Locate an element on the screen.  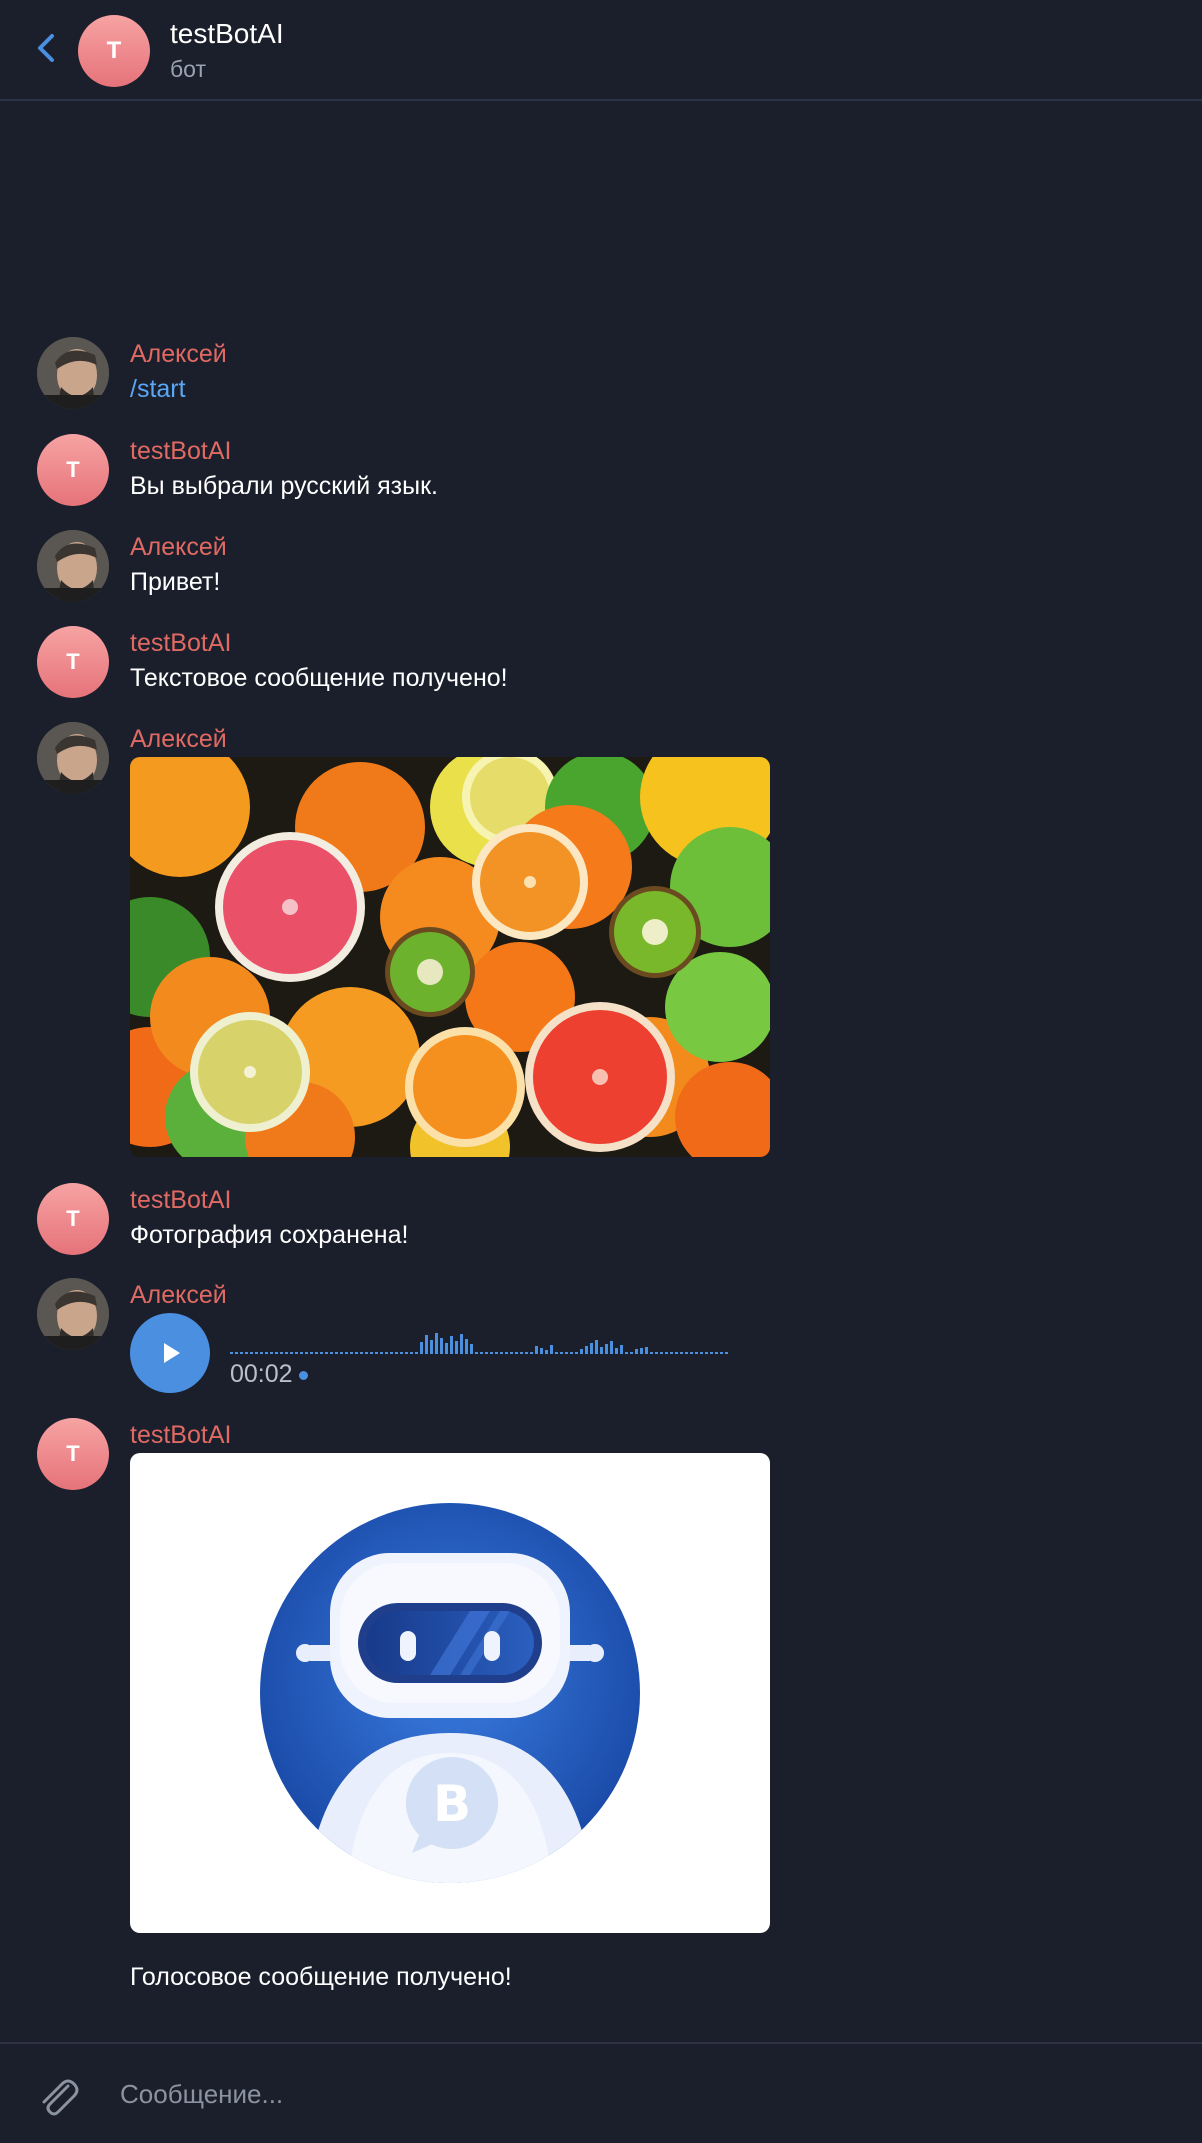
user-photo is located at coordinates (73, 758).